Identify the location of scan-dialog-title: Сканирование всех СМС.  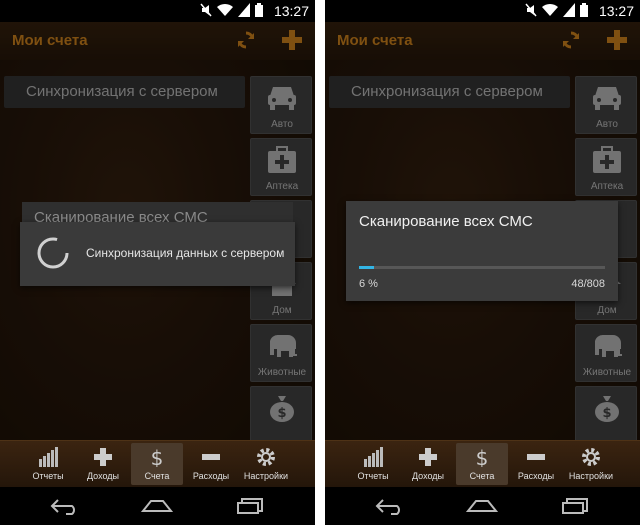
(446, 221).